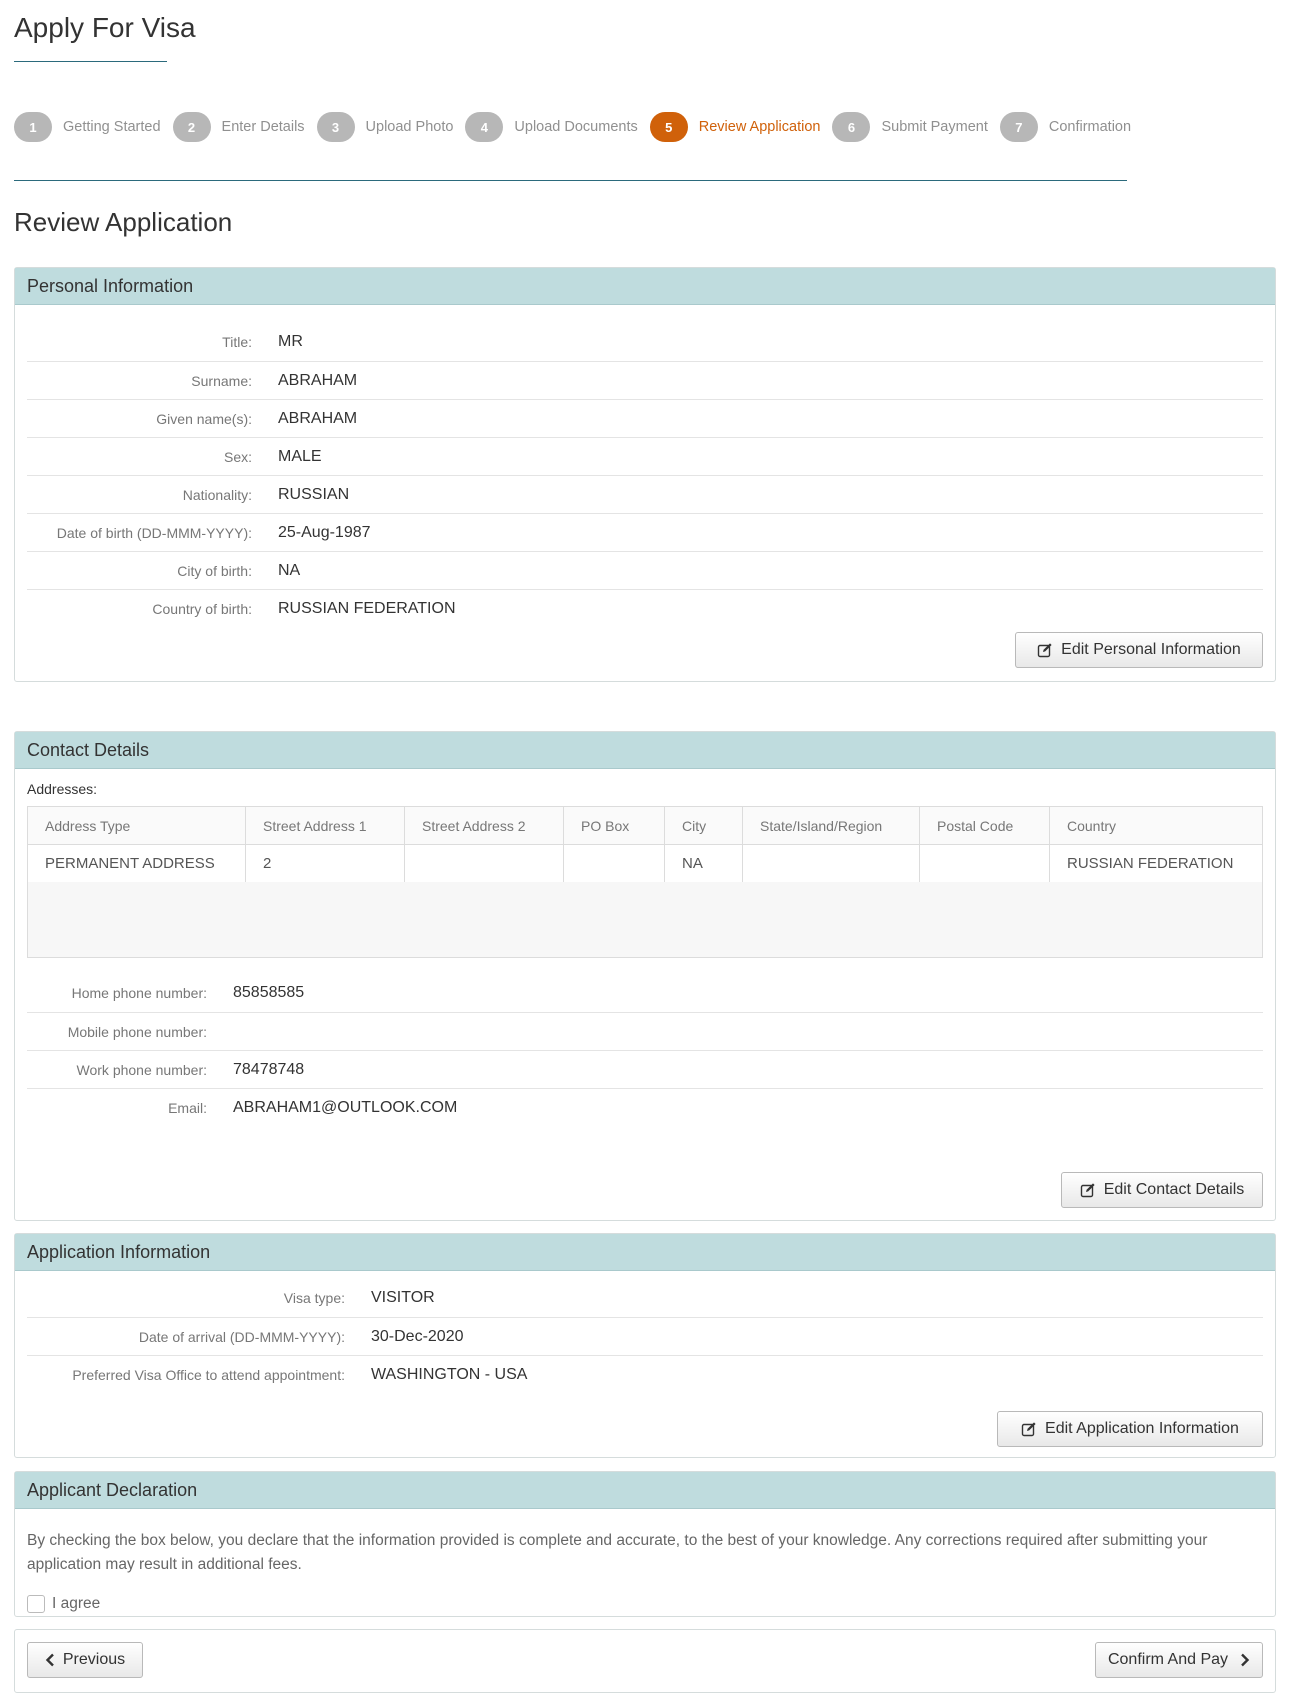  Describe the element at coordinates (112, 127) in the screenshot. I see `step-label: Getting Started` at that location.